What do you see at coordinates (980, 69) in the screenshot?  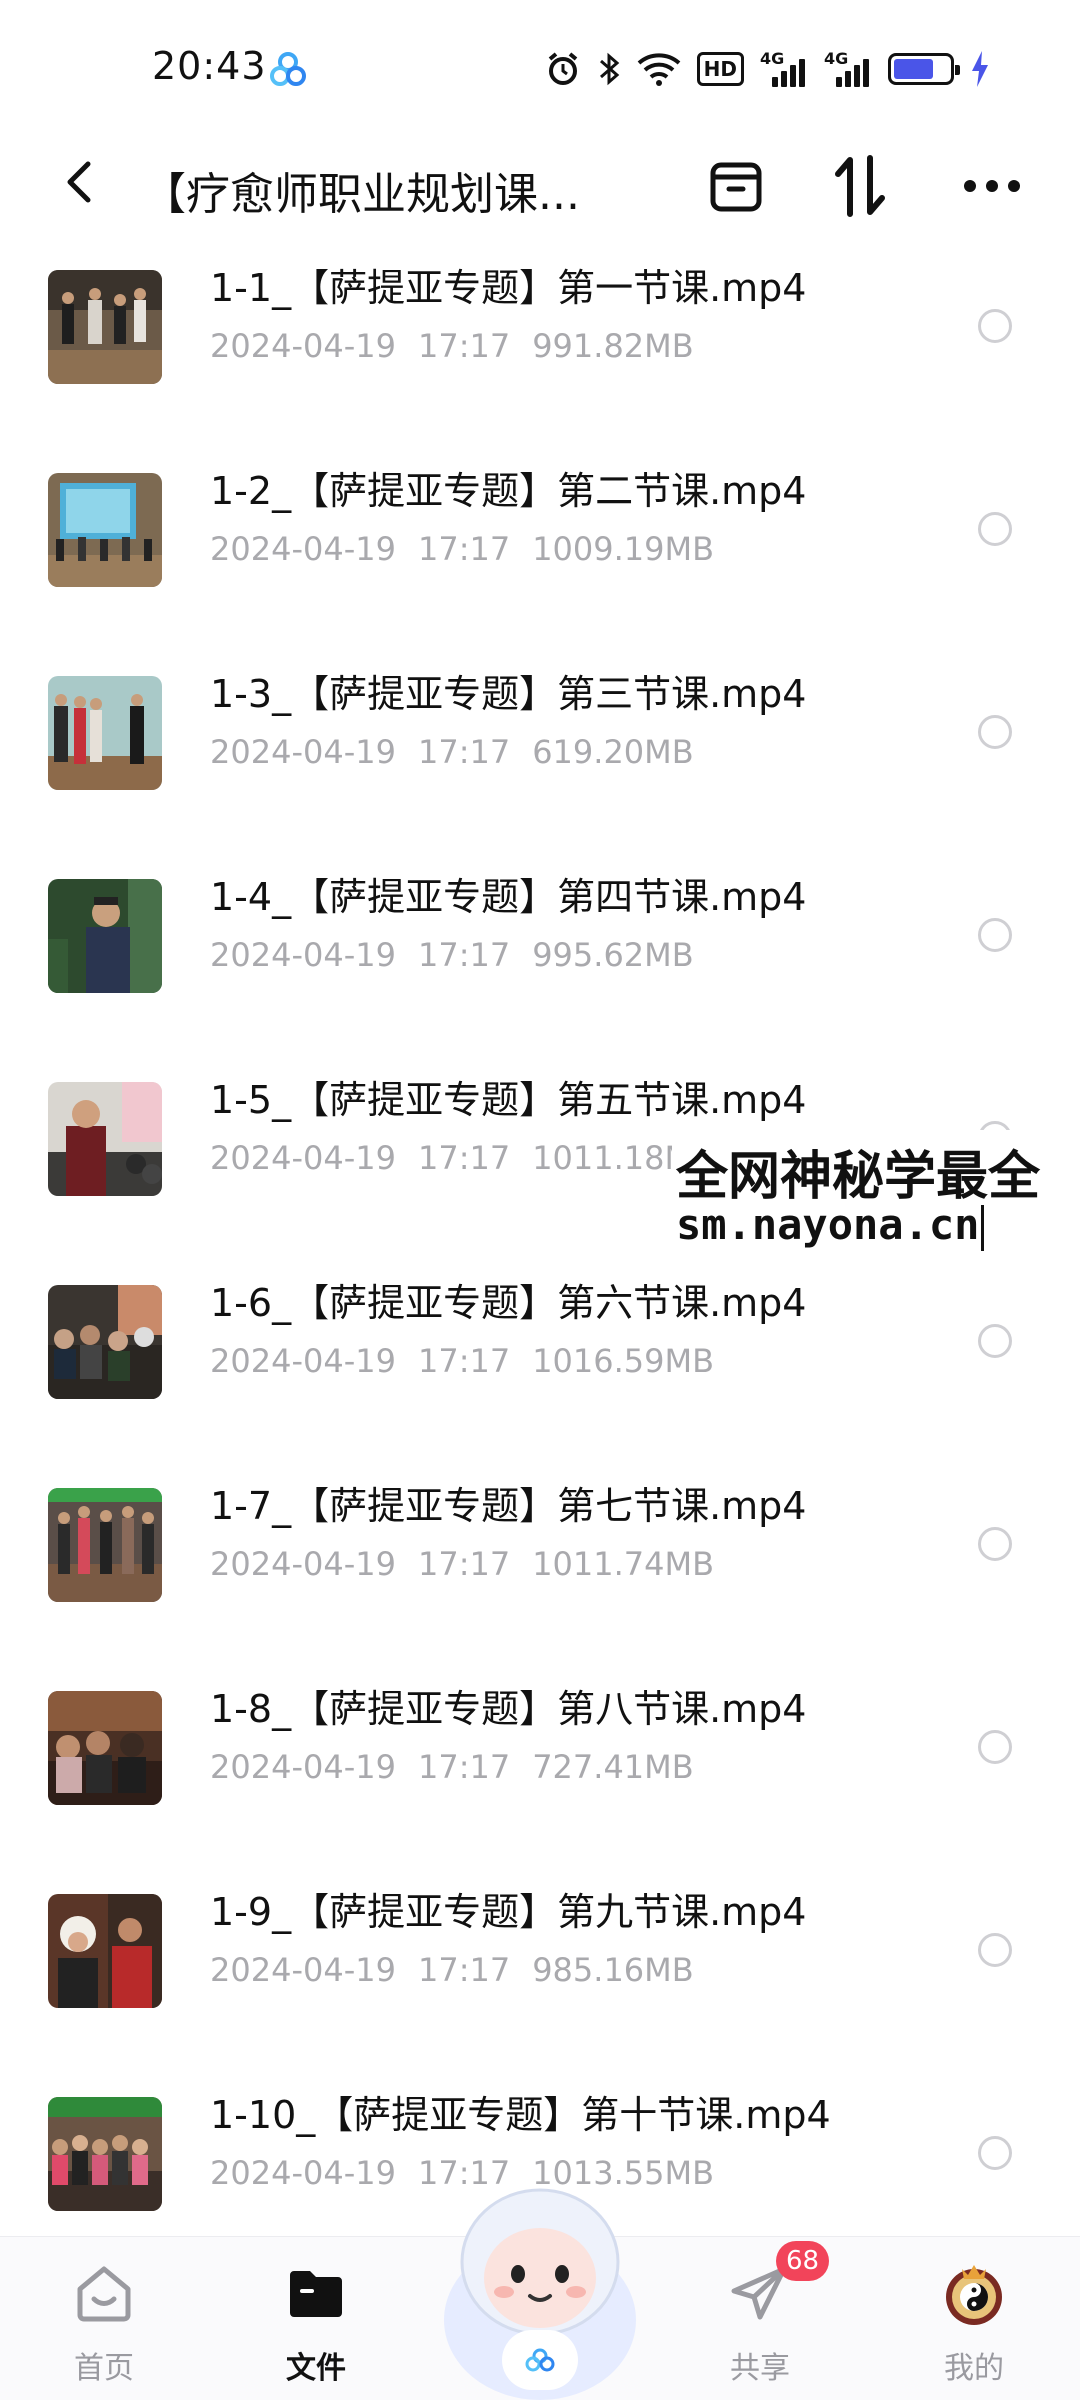 I see `charging-bolt-icon` at bounding box center [980, 69].